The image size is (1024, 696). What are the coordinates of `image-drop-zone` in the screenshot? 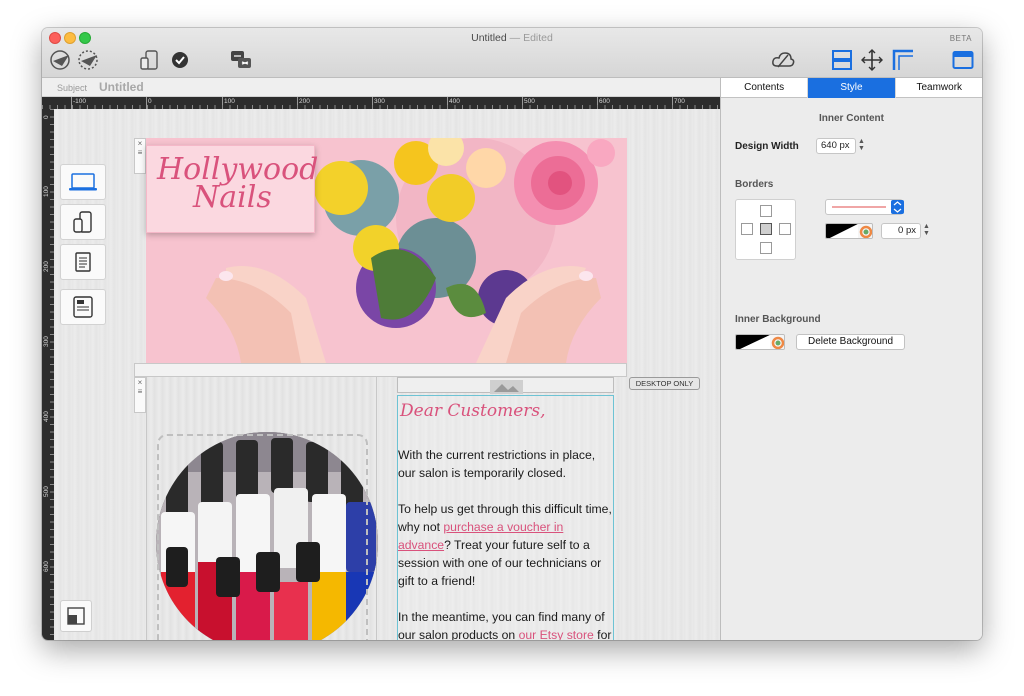 It's located at (262, 537).